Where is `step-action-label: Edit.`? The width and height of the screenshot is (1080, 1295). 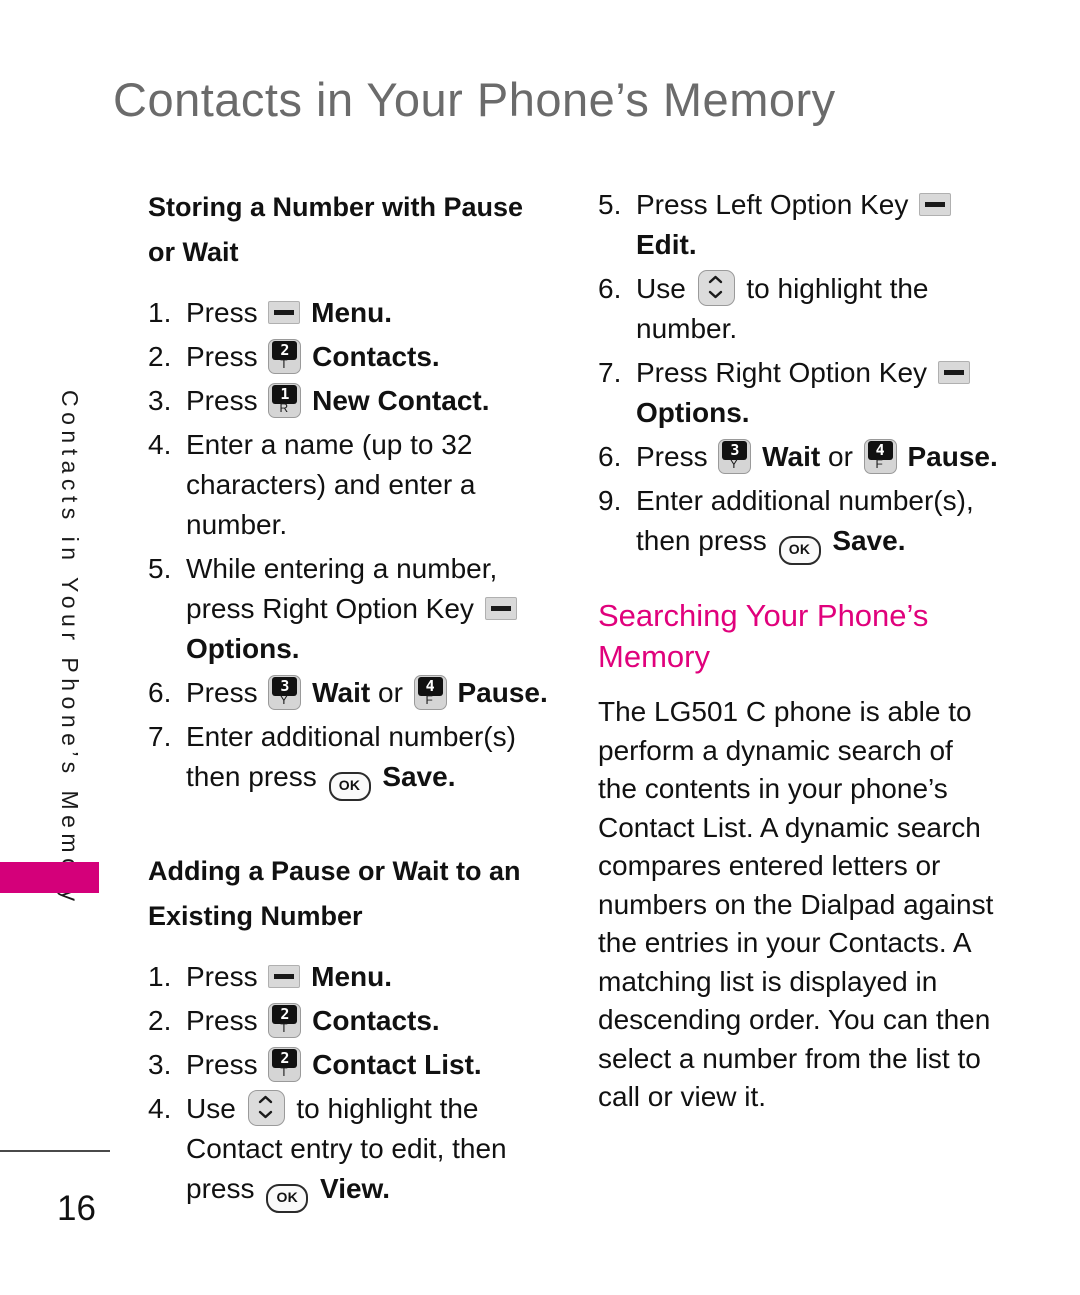
step-action-label: Edit. is located at coordinates (666, 244).